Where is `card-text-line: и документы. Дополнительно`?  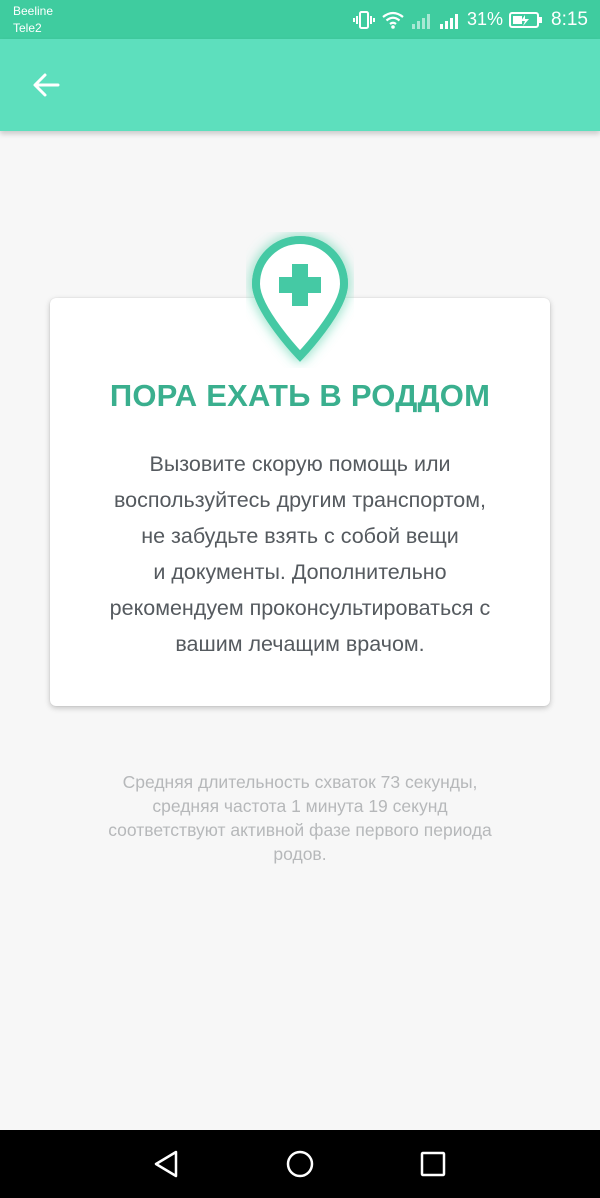 card-text-line: и документы. Дополнительно is located at coordinates (300, 572).